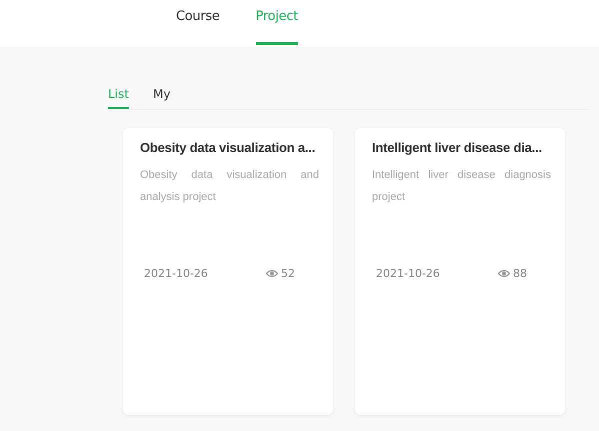 This screenshot has width=599, height=431. What do you see at coordinates (229, 186) in the screenshot?
I see `project-description: Obesity data visualization and analysis project` at bounding box center [229, 186].